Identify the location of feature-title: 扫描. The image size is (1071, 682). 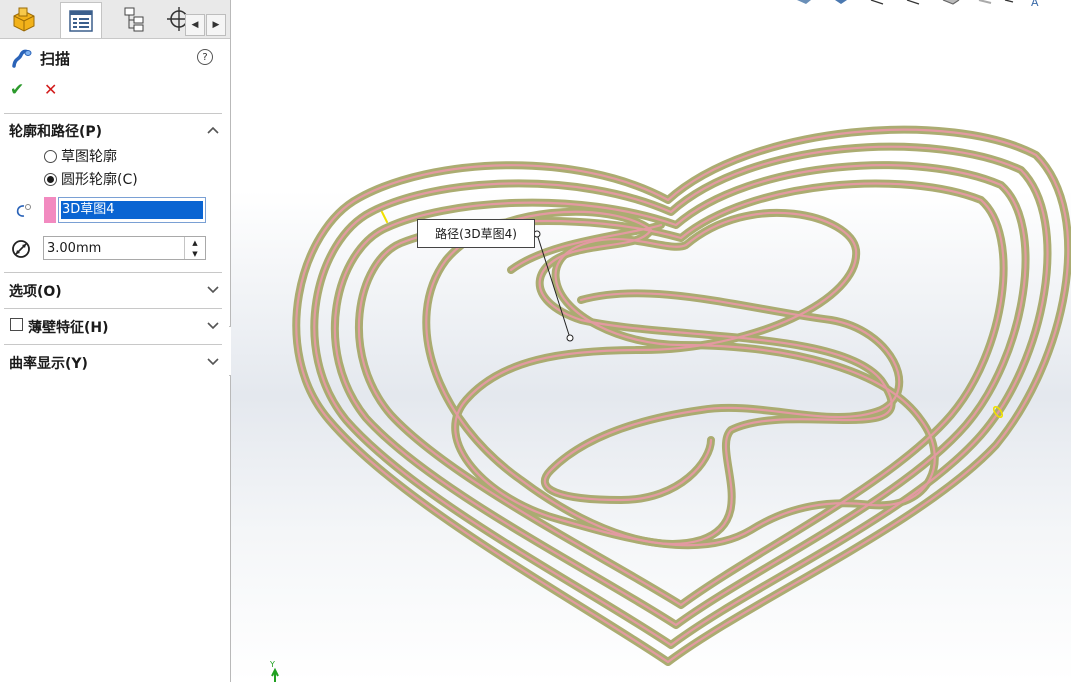
(55, 59).